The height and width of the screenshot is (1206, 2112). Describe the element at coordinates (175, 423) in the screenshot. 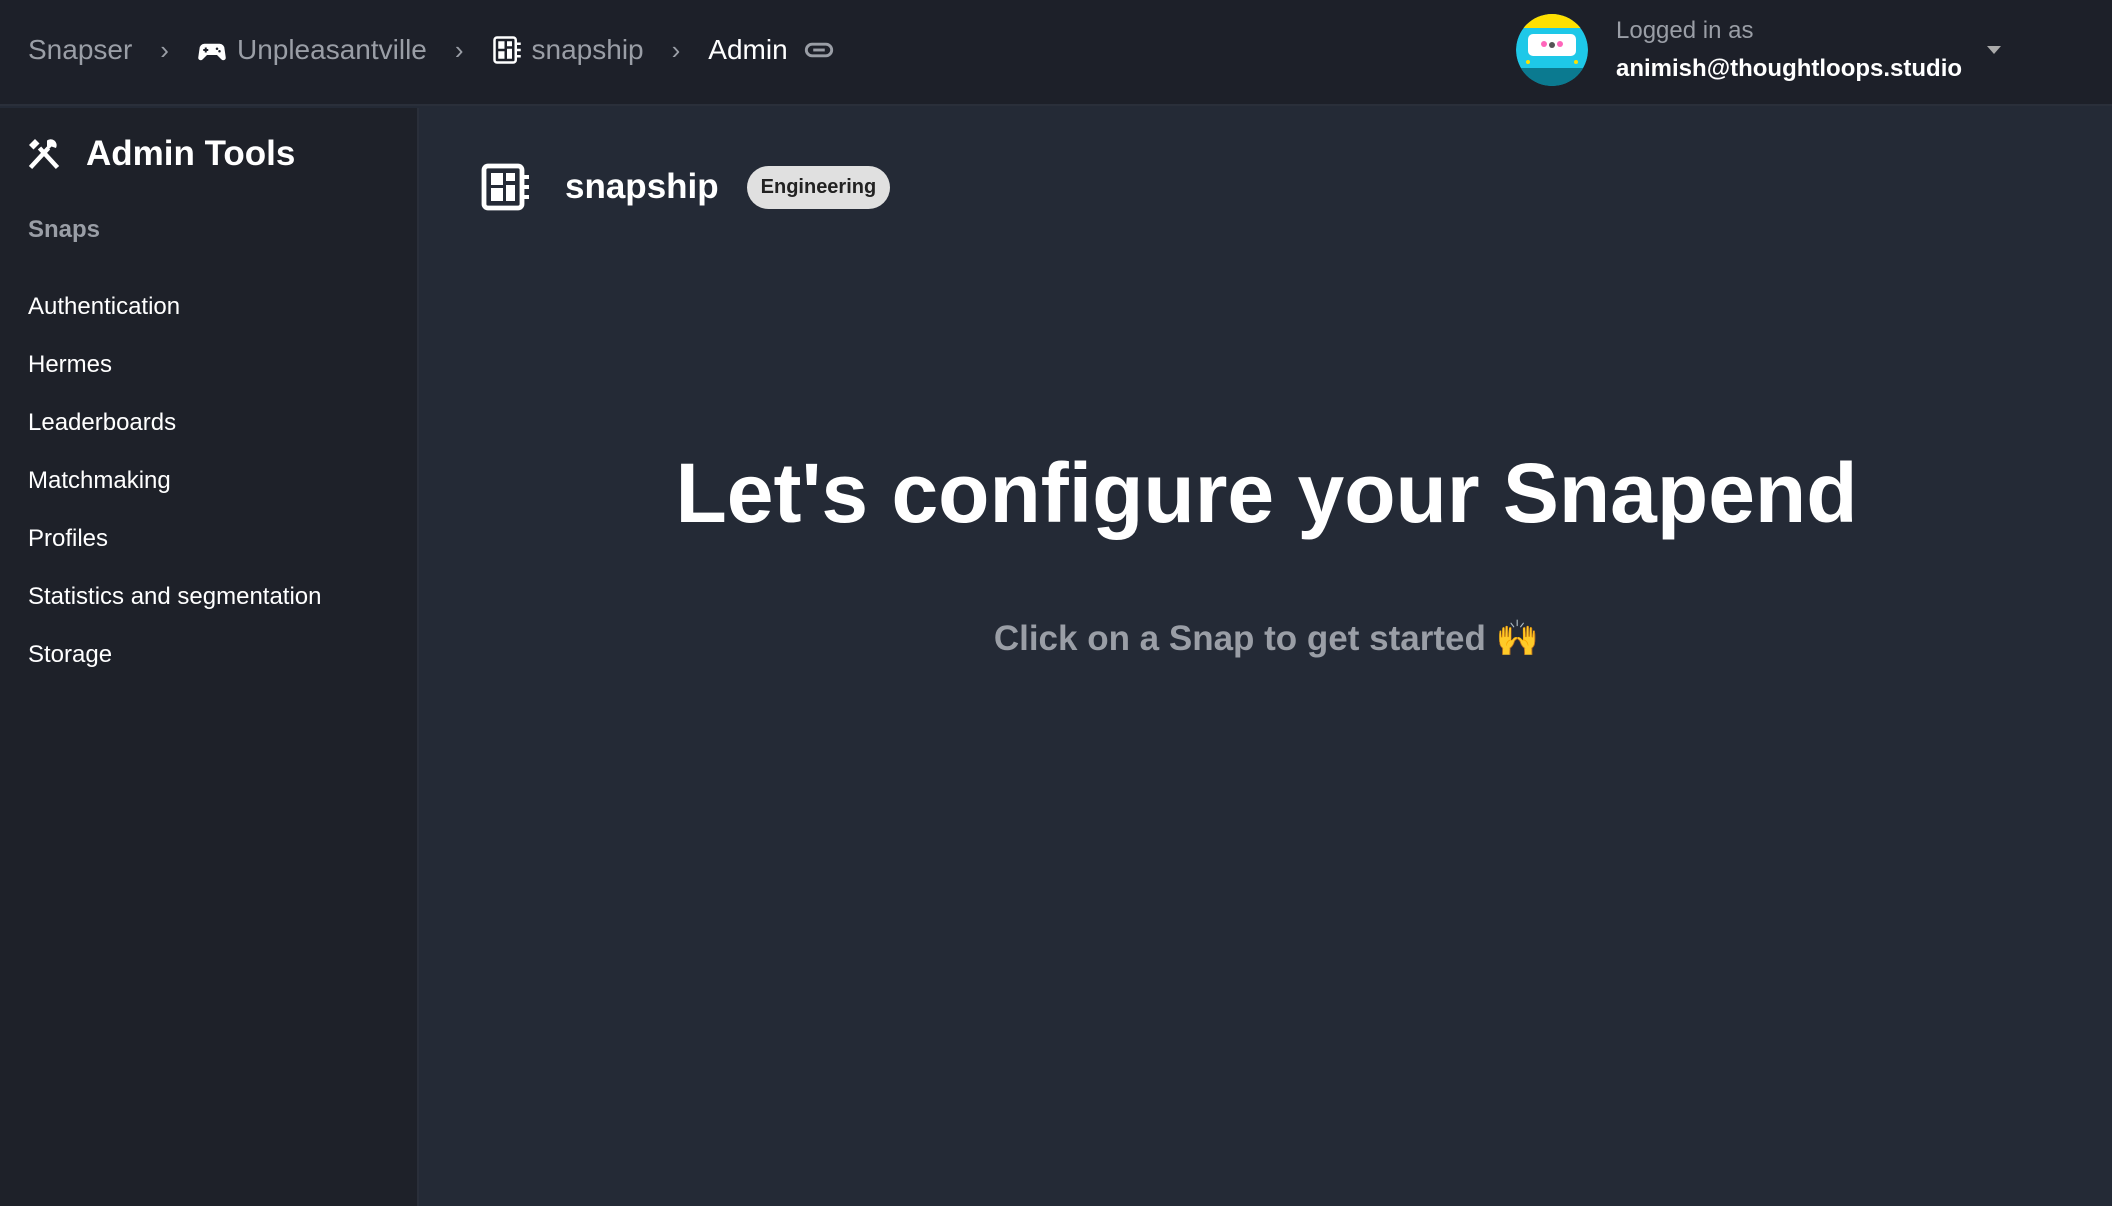

I see `sidebar-item-leaderboards: Leaderboards` at that location.